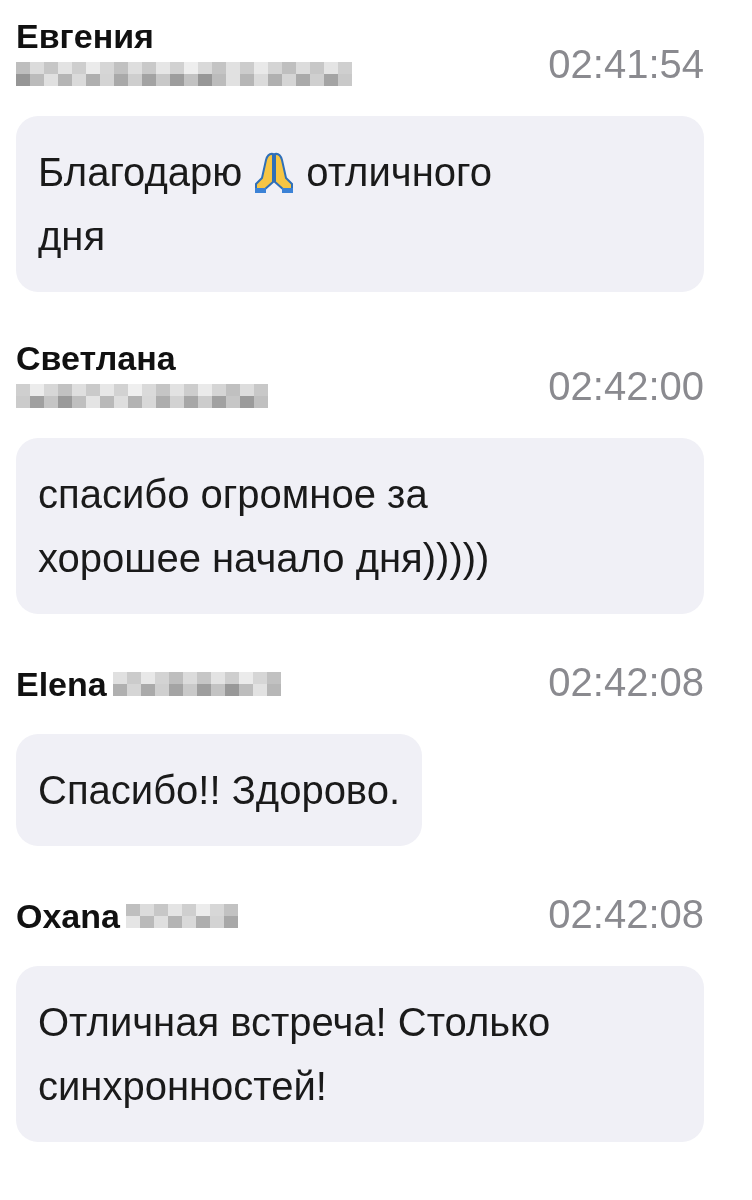 The image size is (752, 1200). What do you see at coordinates (626, 386) in the screenshot?
I see `message-time: 02:42:00` at bounding box center [626, 386].